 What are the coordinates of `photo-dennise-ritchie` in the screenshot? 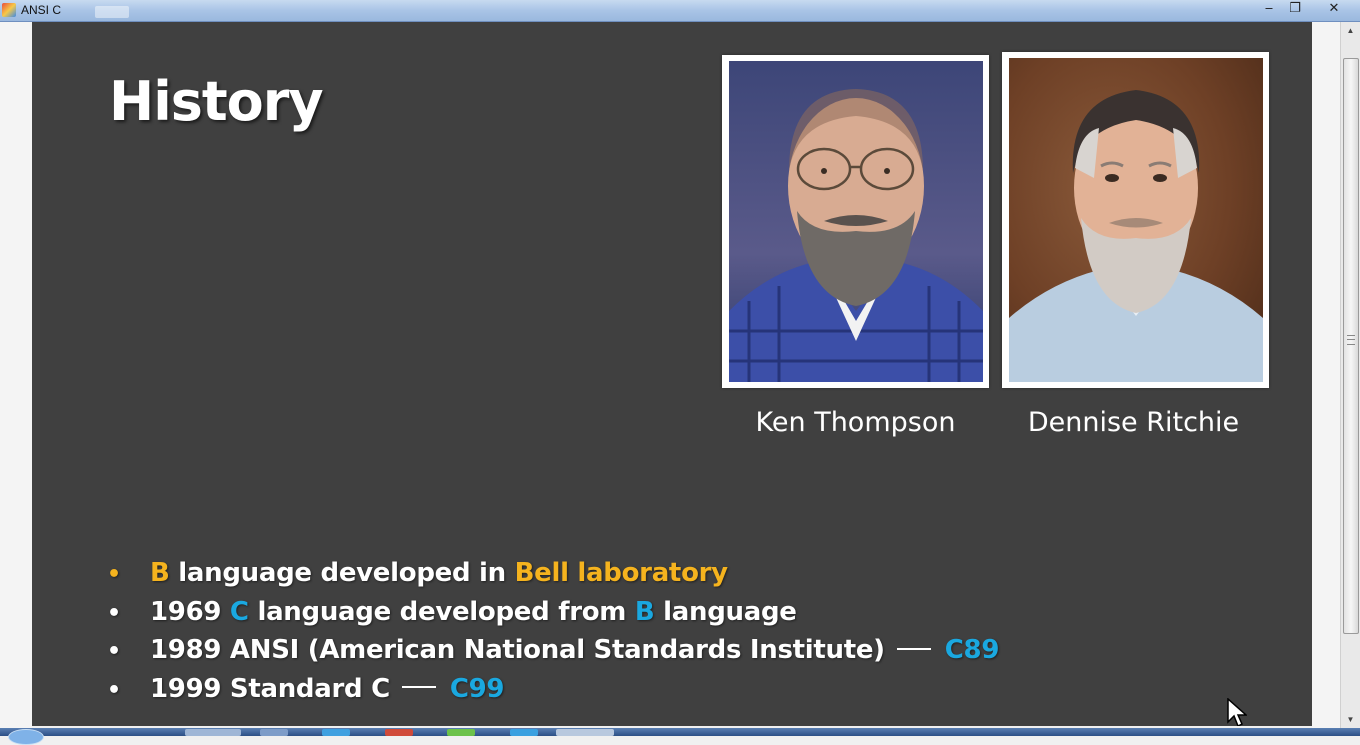 It's located at (1135, 220).